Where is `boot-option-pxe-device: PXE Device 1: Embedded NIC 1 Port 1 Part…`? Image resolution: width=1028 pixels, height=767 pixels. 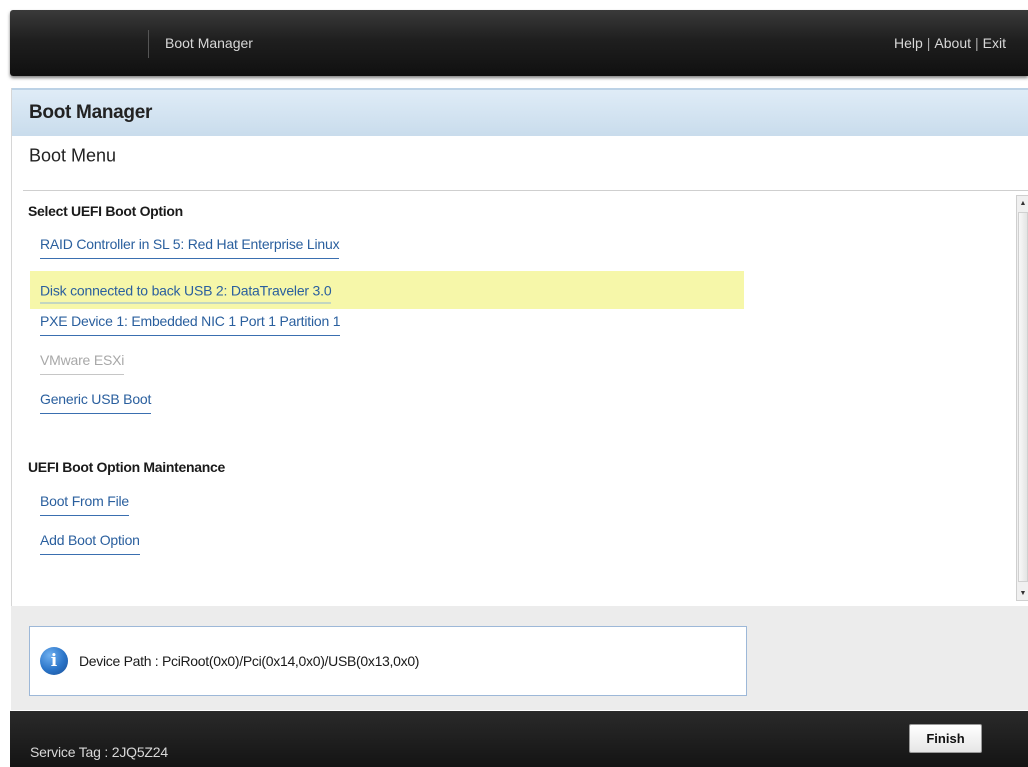
boot-option-pxe-device: PXE Device 1: Embedded NIC 1 Port 1 Part… is located at coordinates (190, 324).